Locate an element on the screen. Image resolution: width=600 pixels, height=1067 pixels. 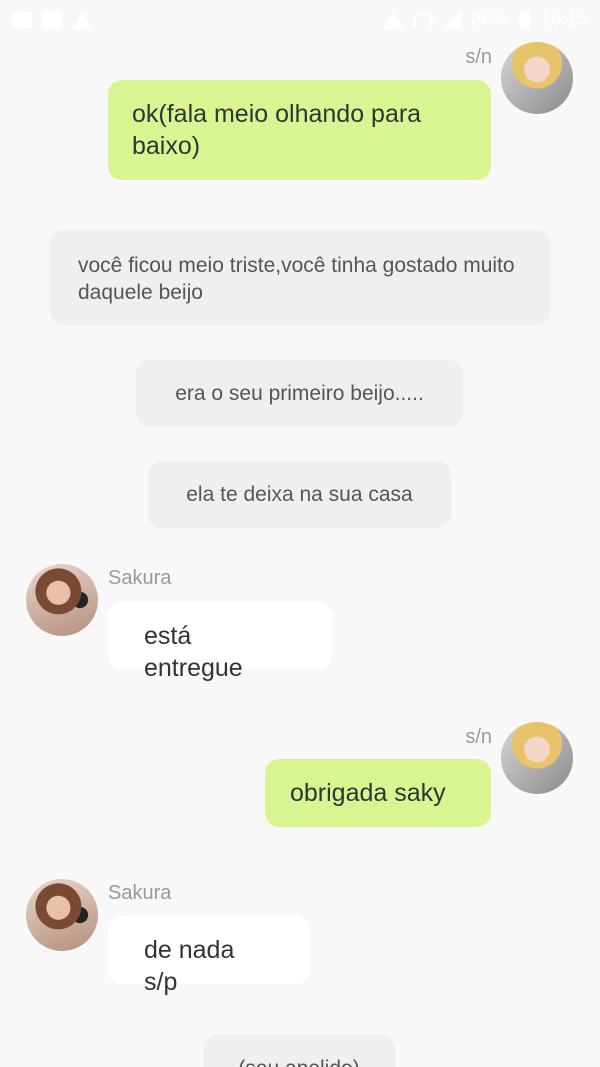
signal-icon is located at coordinates (452, 20).